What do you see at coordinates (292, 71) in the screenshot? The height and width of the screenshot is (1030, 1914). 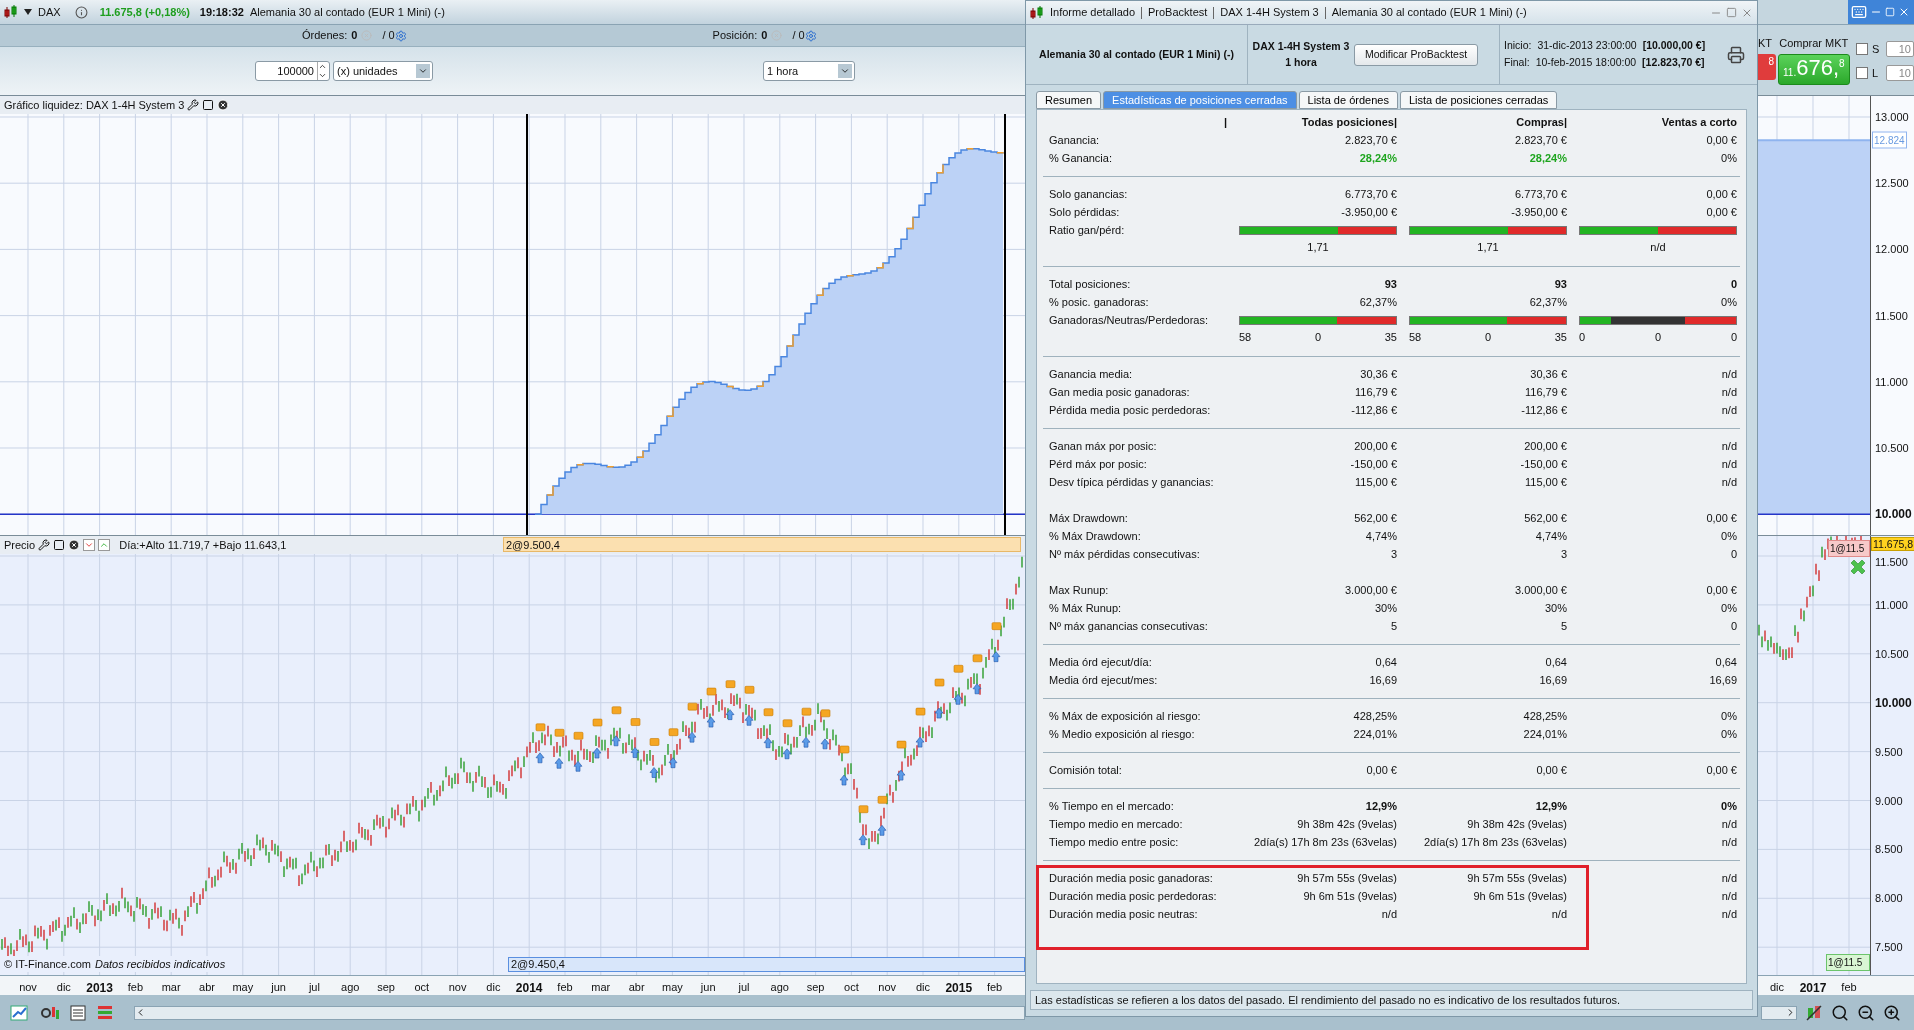 I see `quantity-spinner: 100000` at bounding box center [292, 71].